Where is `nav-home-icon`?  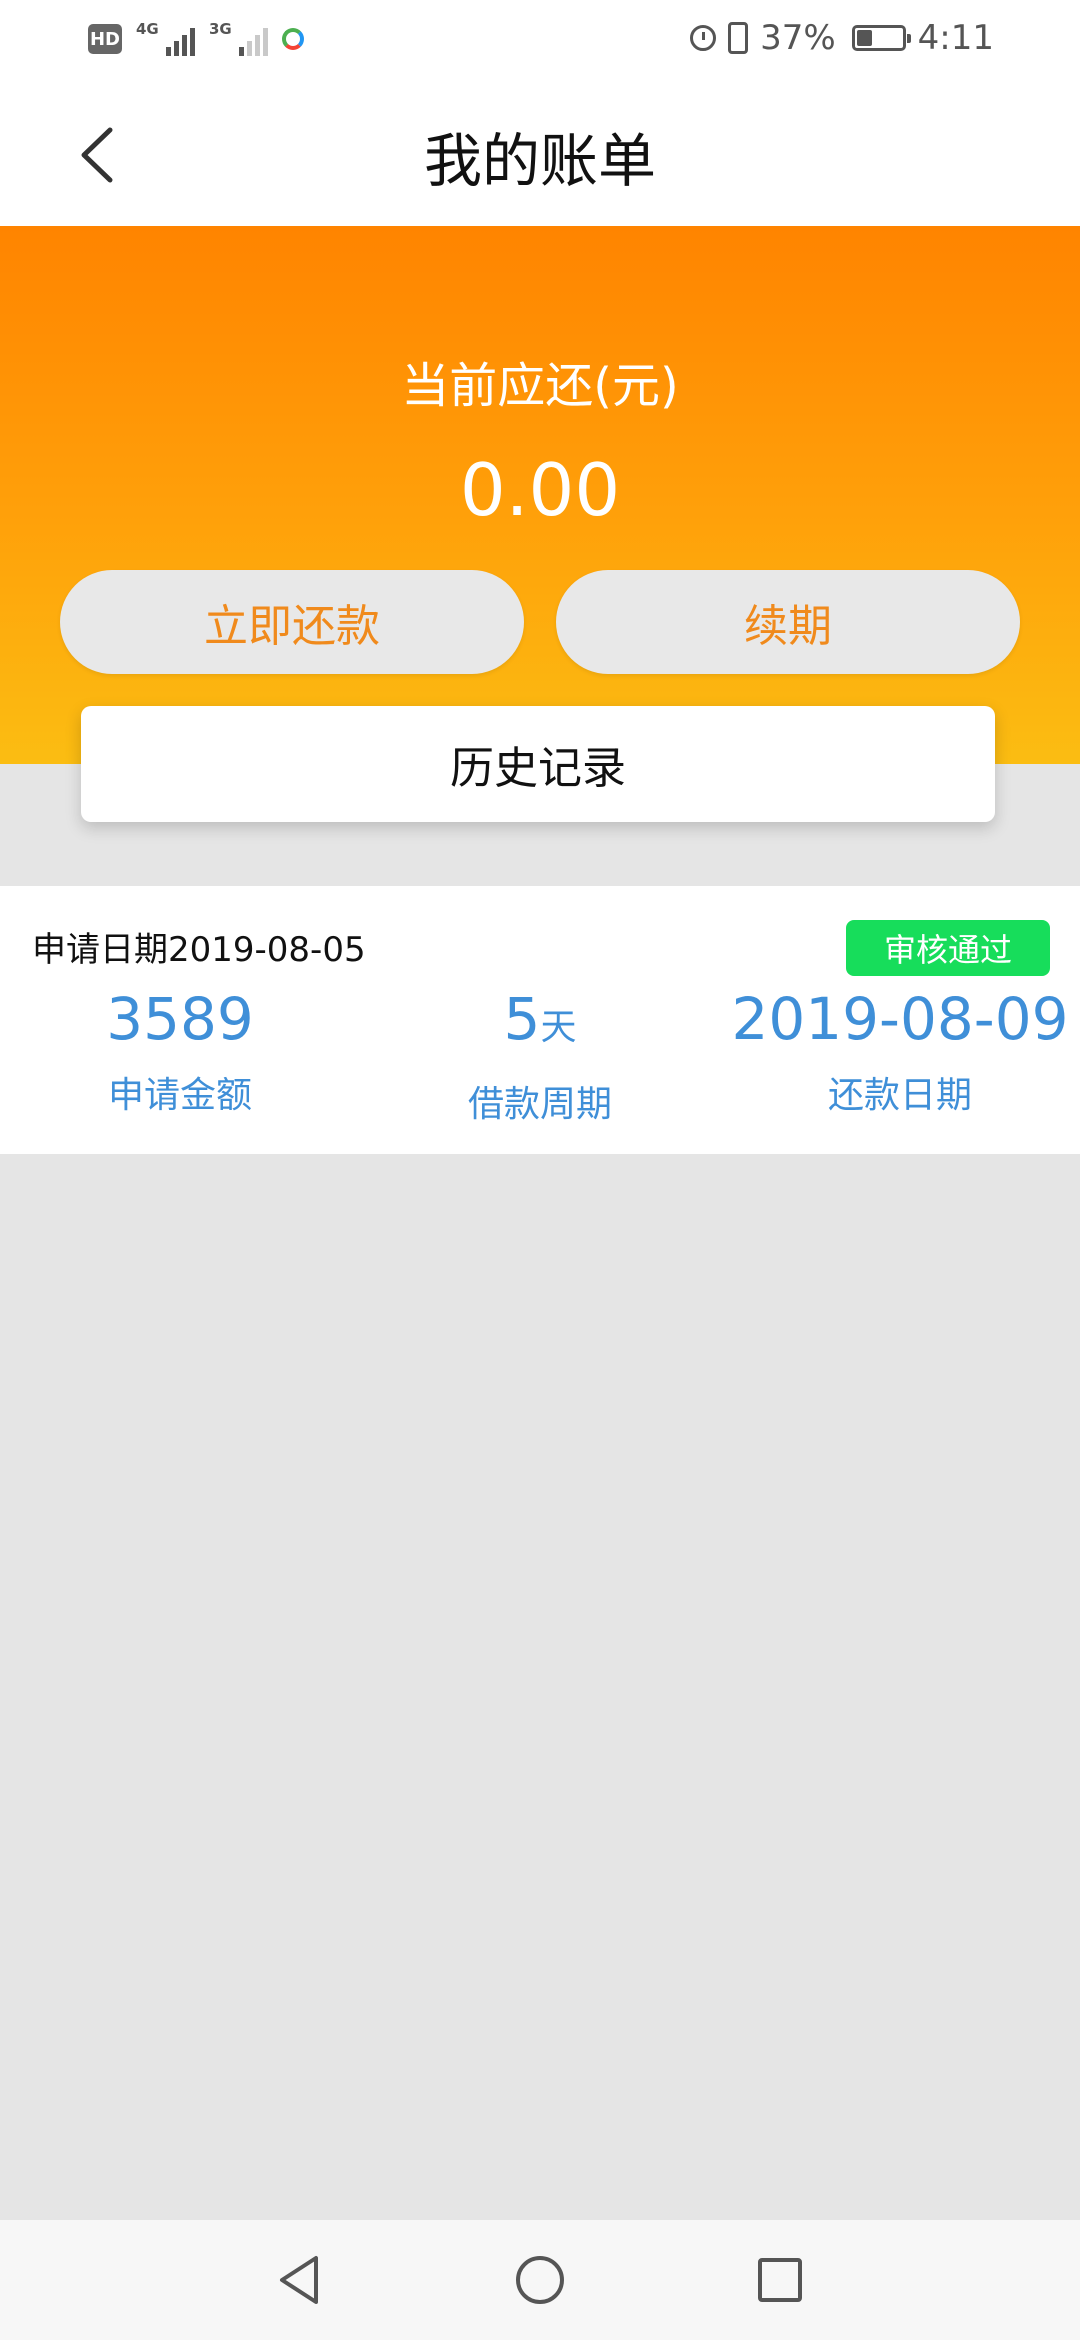 nav-home-icon is located at coordinates (540, 2280).